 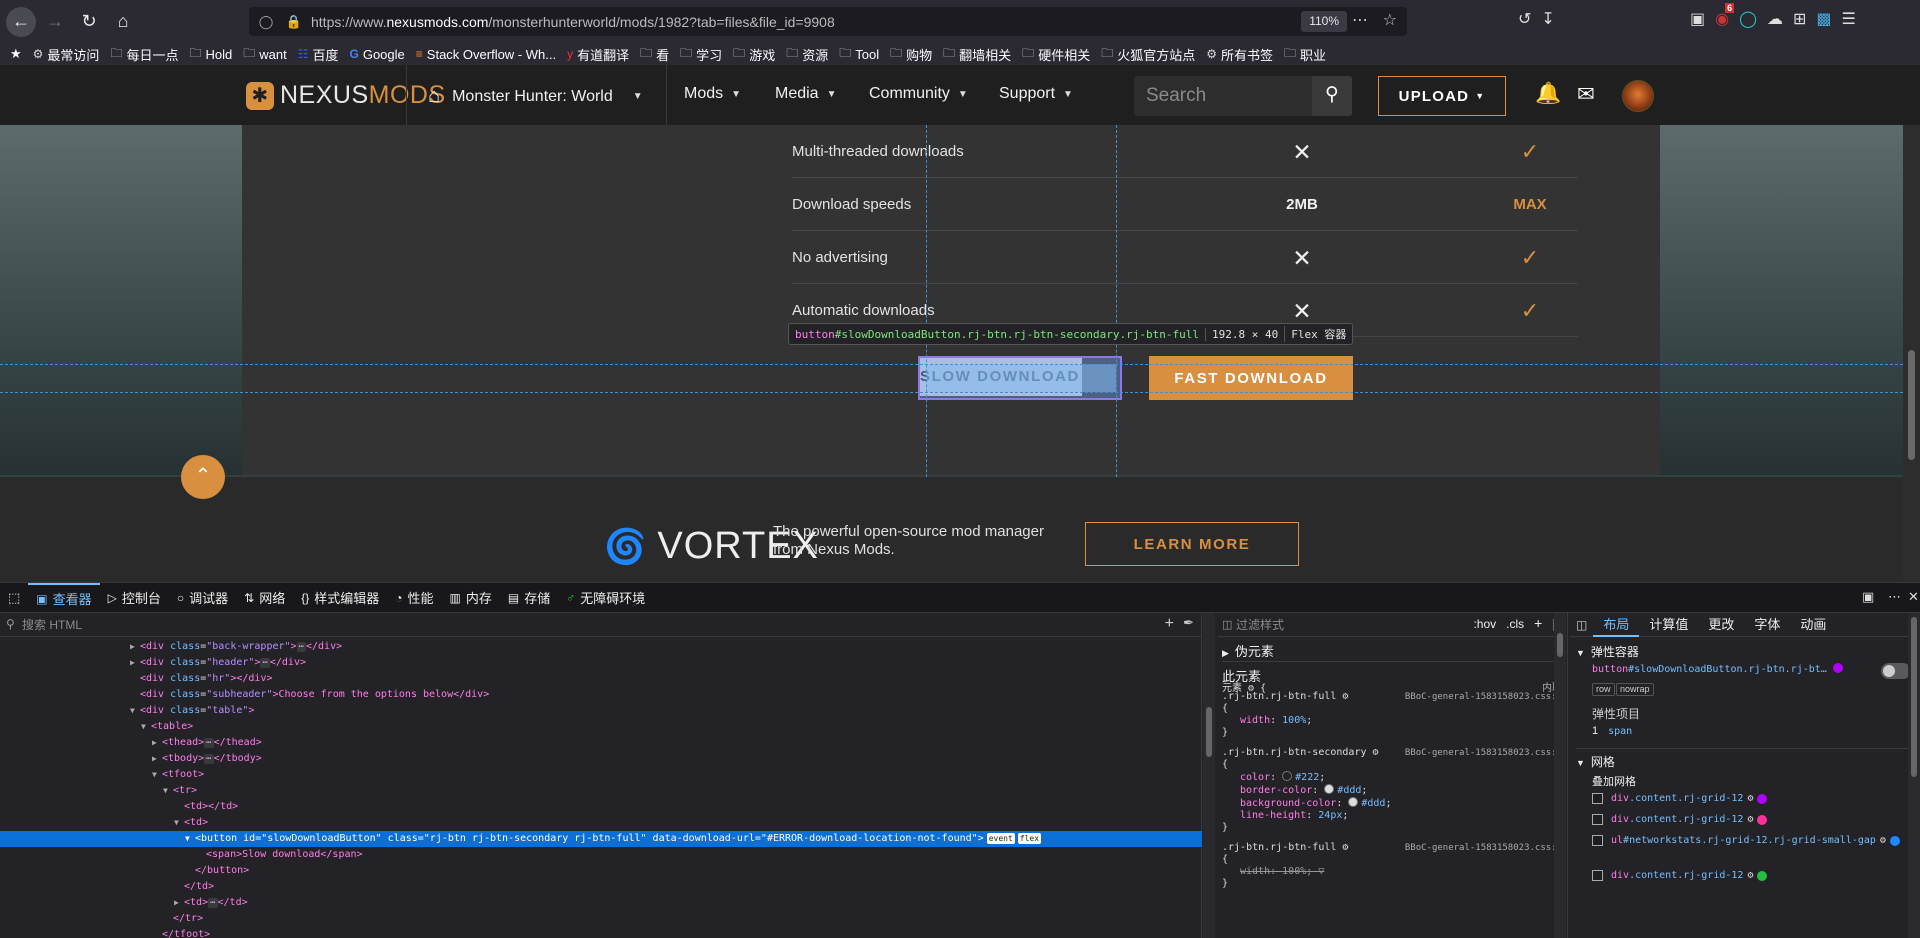 I want to click on bell-icon: 🔔, so click(x=1548, y=94).